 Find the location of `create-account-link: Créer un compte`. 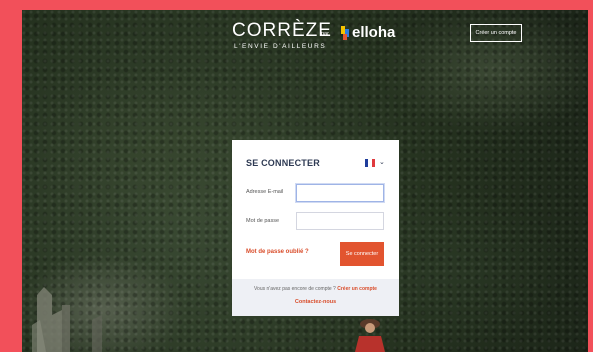

create-account-link: Créer un compte is located at coordinates (357, 289).